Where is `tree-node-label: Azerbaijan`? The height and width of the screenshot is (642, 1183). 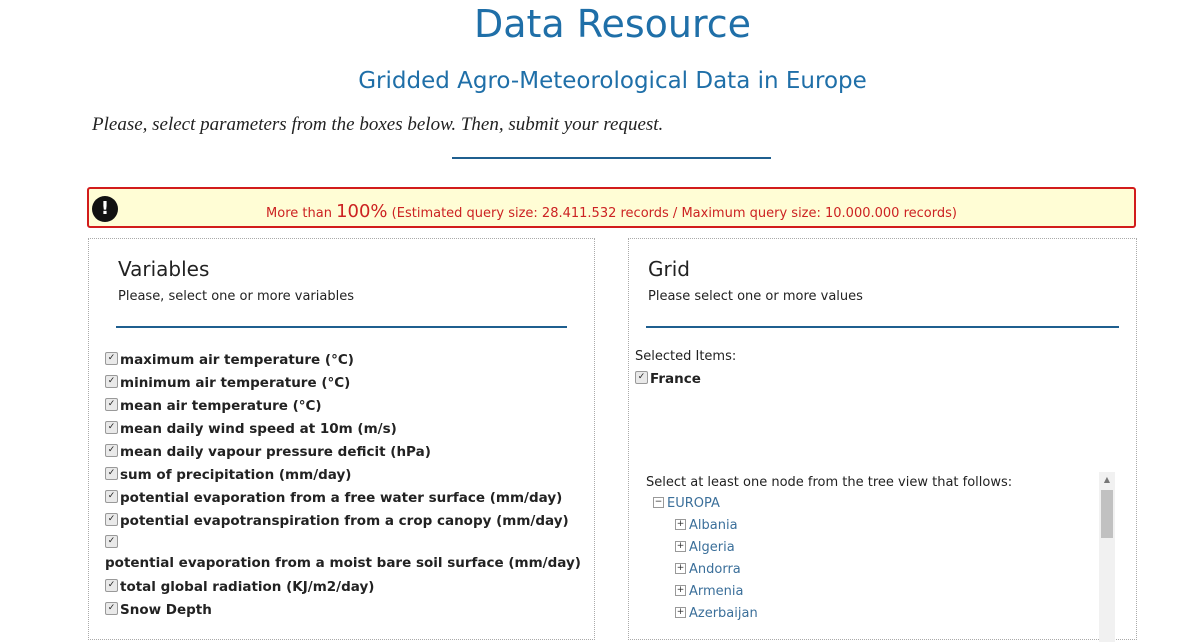 tree-node-label: Azerbaijan is located at coordinates (723, 613).